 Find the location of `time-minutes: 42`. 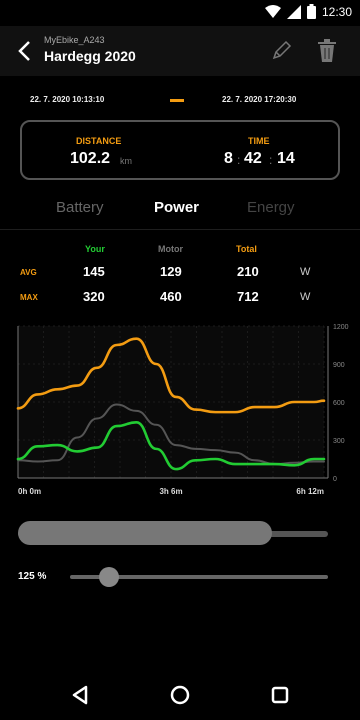

time-minutes: 42 is located at coordinates (253, 158).